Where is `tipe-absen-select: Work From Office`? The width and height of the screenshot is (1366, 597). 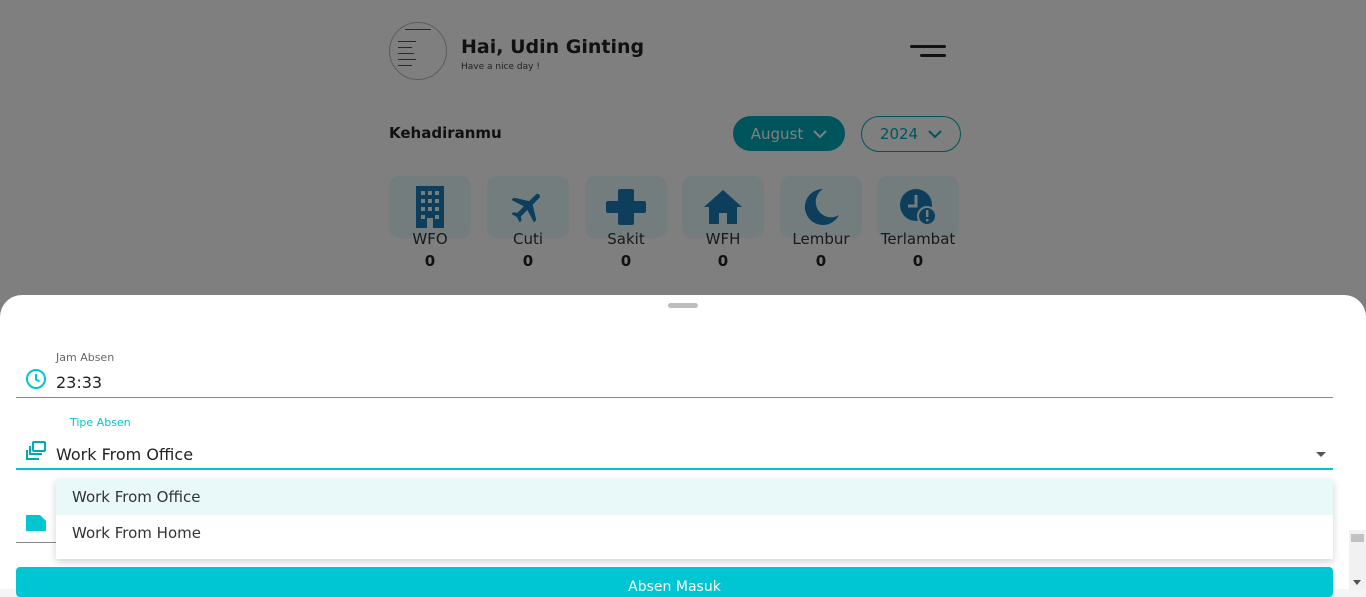
tipe-absen-select: Work From Office is located at coordinates (124, 454).